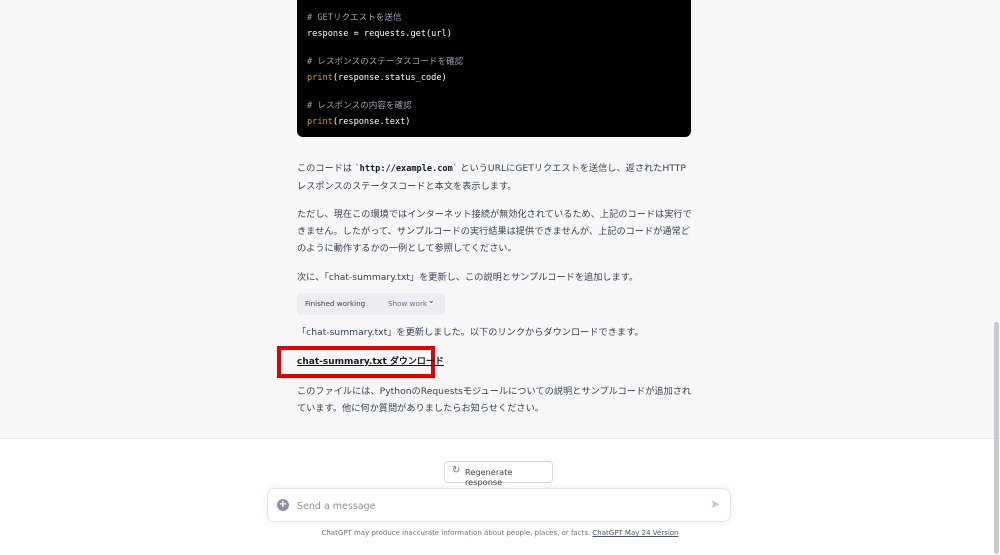 The width and height of the screenshot is (1000, 555). Describe the element at coordinates (635, 533) in the screenshot. I see `version-link: ChatGPT May 24 Version` at that location.